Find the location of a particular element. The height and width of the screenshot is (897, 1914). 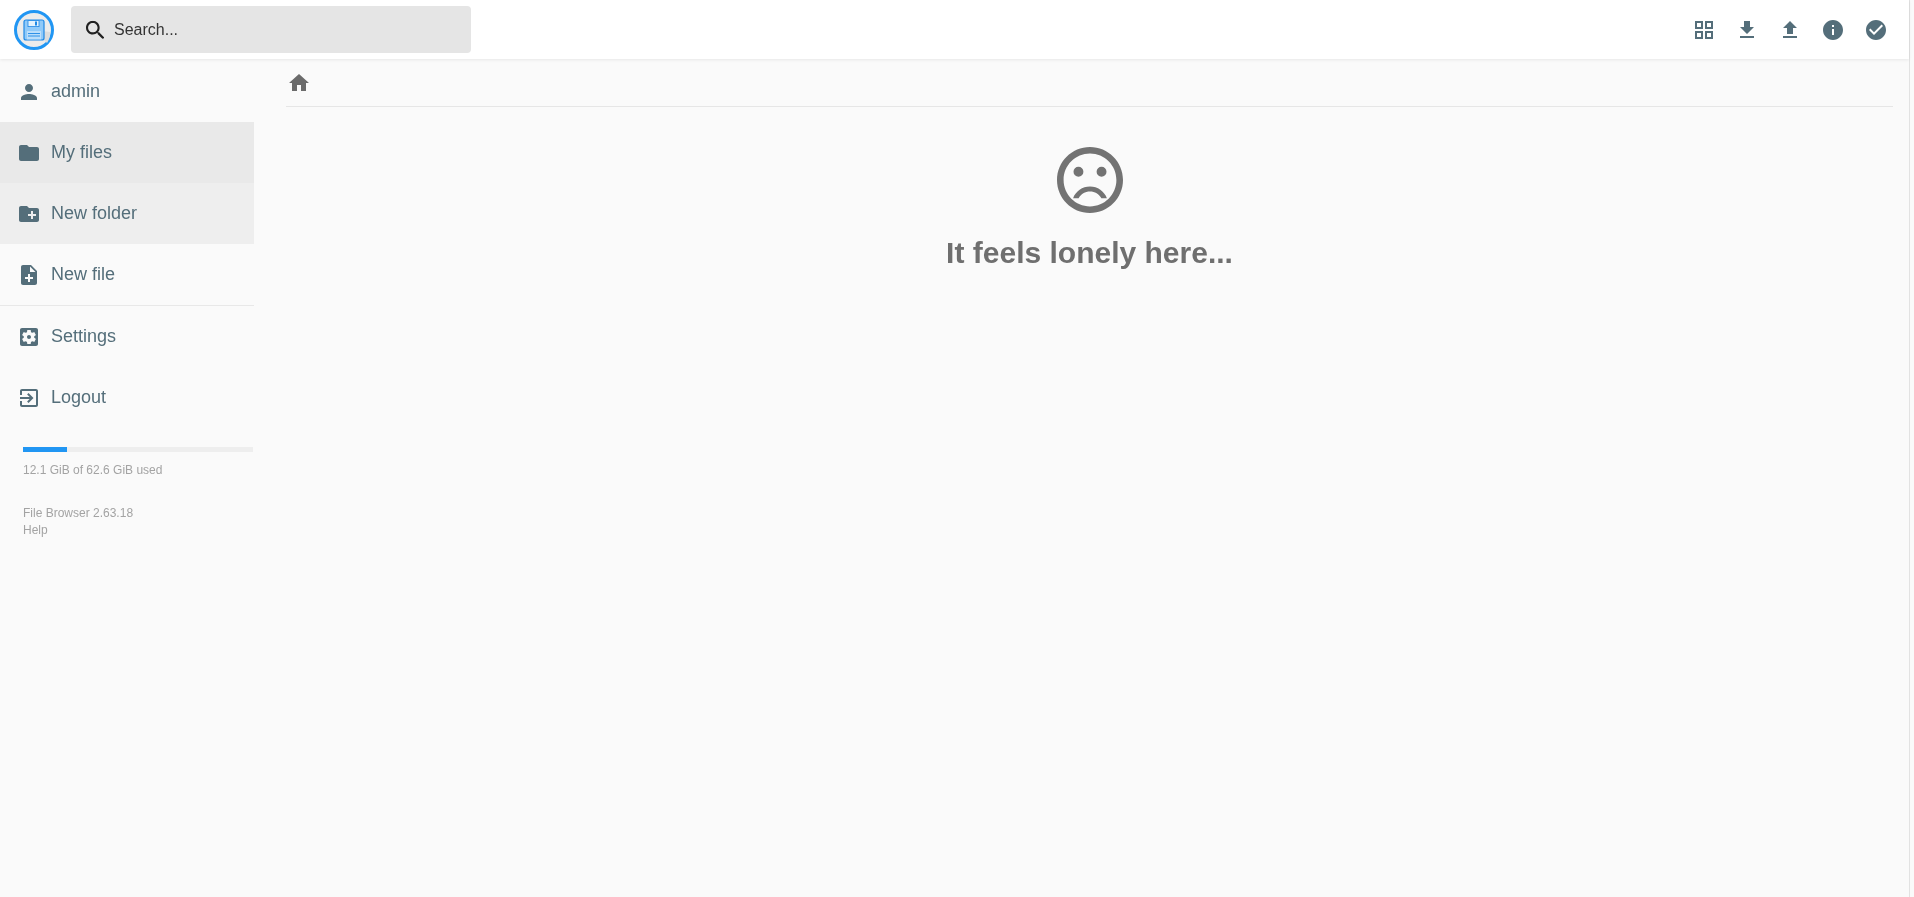

upload-icon is located at coordinates (1789, 29).